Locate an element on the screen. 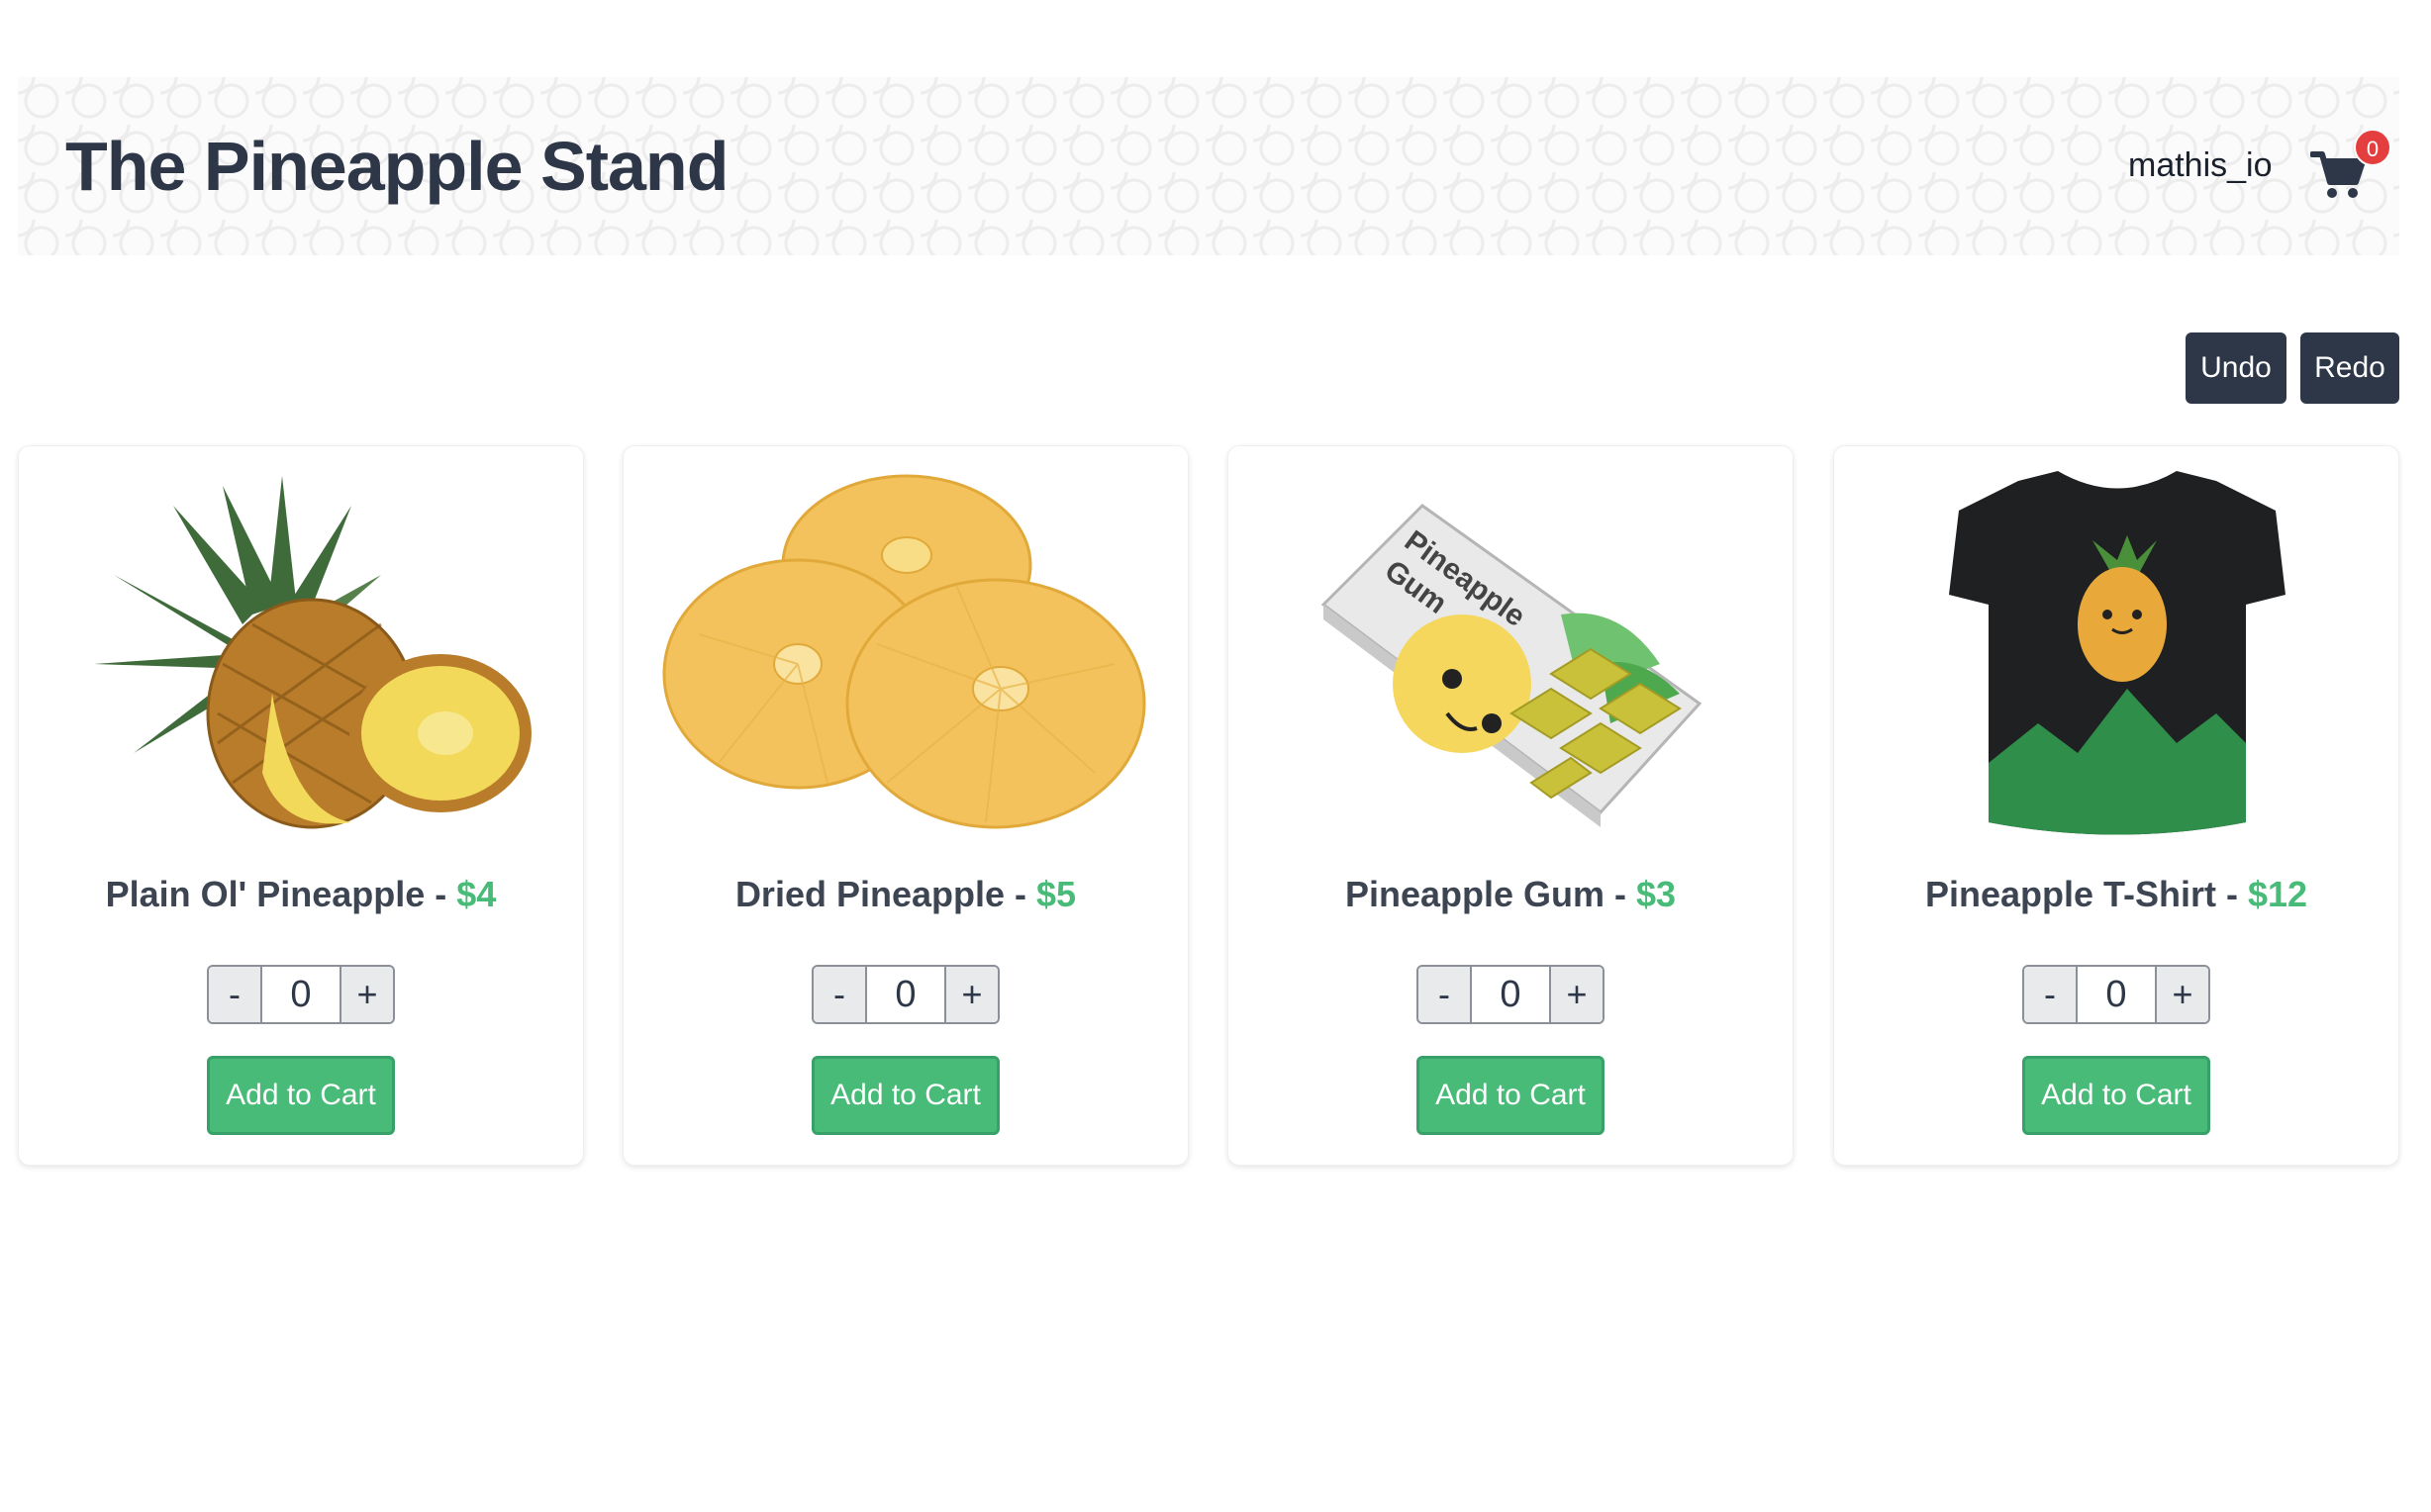 The height and width of the screenshot is (1512, 2431). product-price: $5 is located at coordinates (1056, 894).